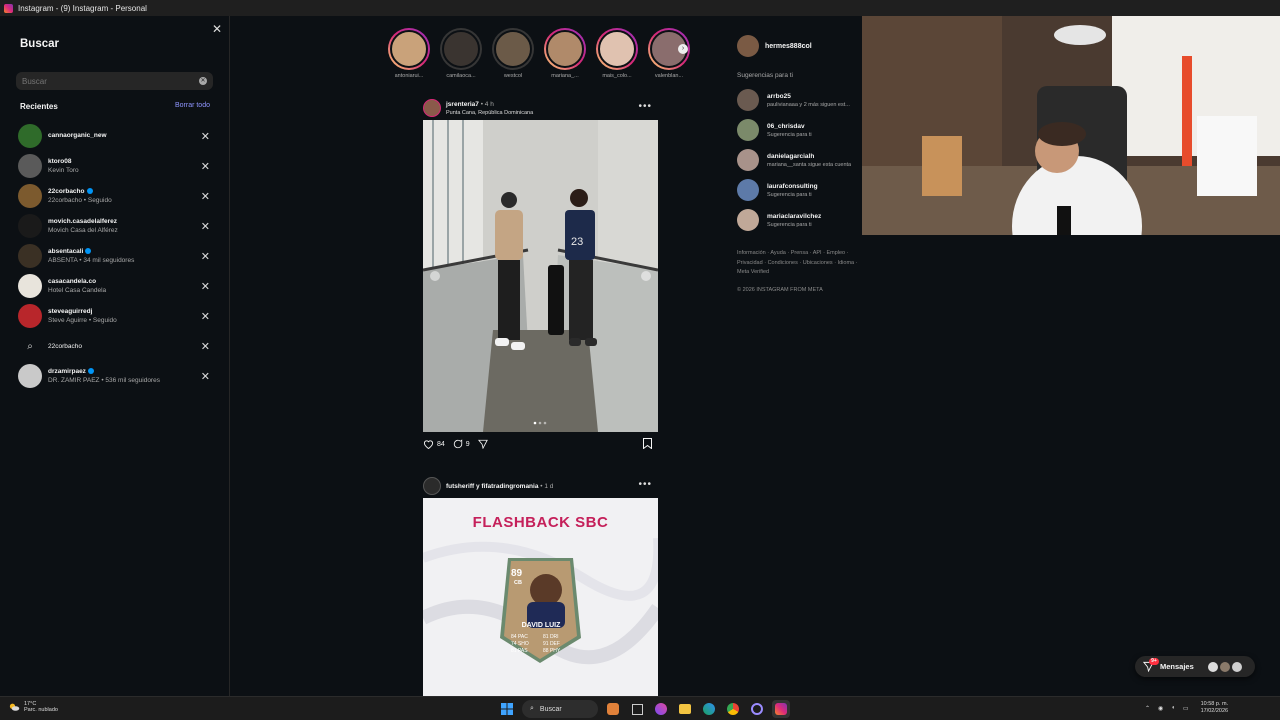 The height and width of the screenshot is (720, 1280). I want to click on current-username: hermes888col, so click(788, 46).